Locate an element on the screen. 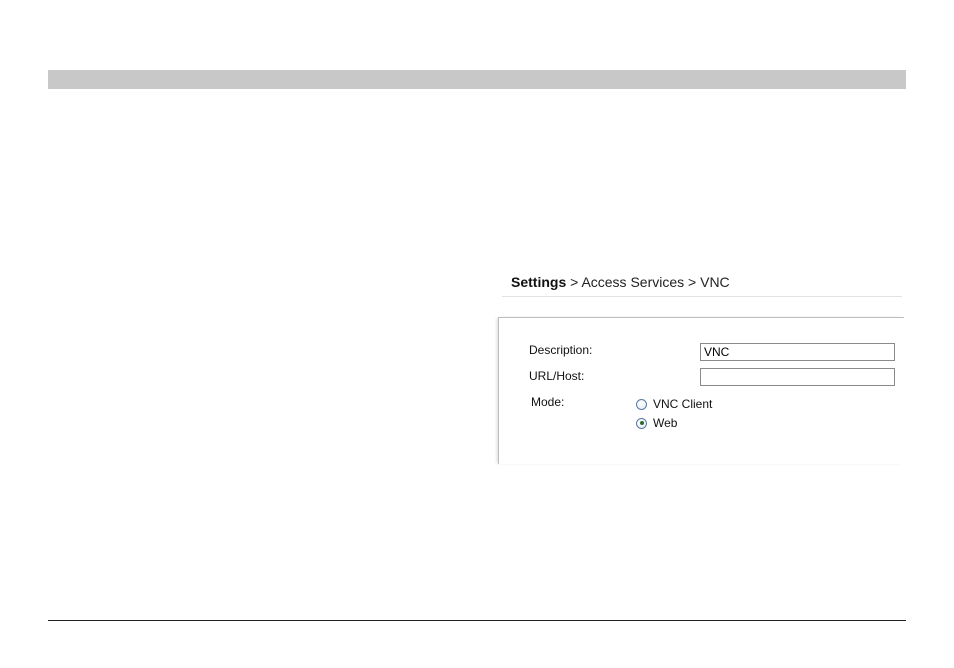 The width and height of the screenshot is (954, 668). mode-option-vnc-client: VNC Client is located at coordinates (674, 404).